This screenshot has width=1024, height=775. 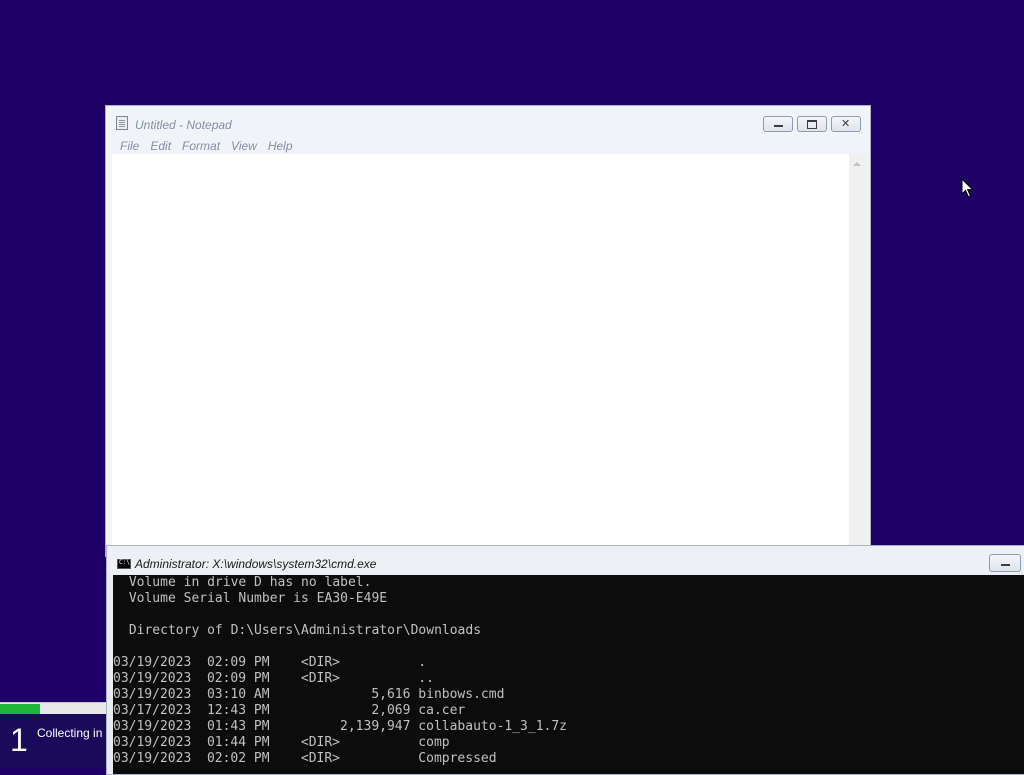 I want to click on scroll-up-arrow-icon, so click(x=857, y=164).